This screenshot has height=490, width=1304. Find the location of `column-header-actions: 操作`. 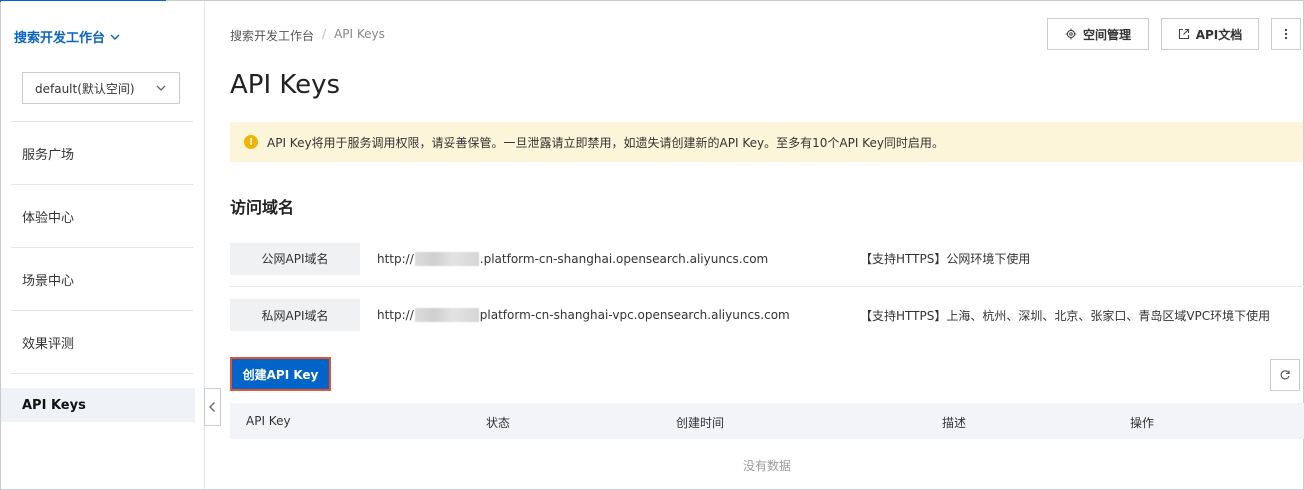

column-header-actions: 操作 is located at coordinates (1142, 423).